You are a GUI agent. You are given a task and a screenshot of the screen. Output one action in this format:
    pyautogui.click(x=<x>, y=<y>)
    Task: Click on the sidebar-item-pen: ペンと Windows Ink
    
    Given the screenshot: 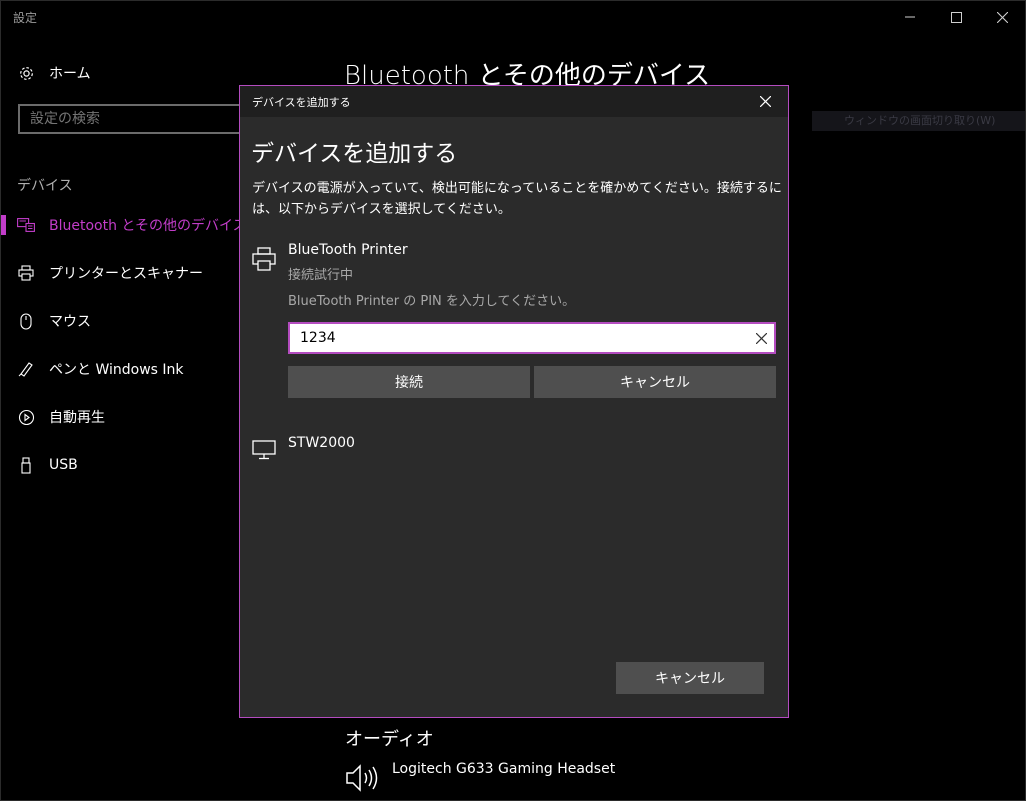 What is the action you would take?
    pyautogui.click(x=116, y=369)
    